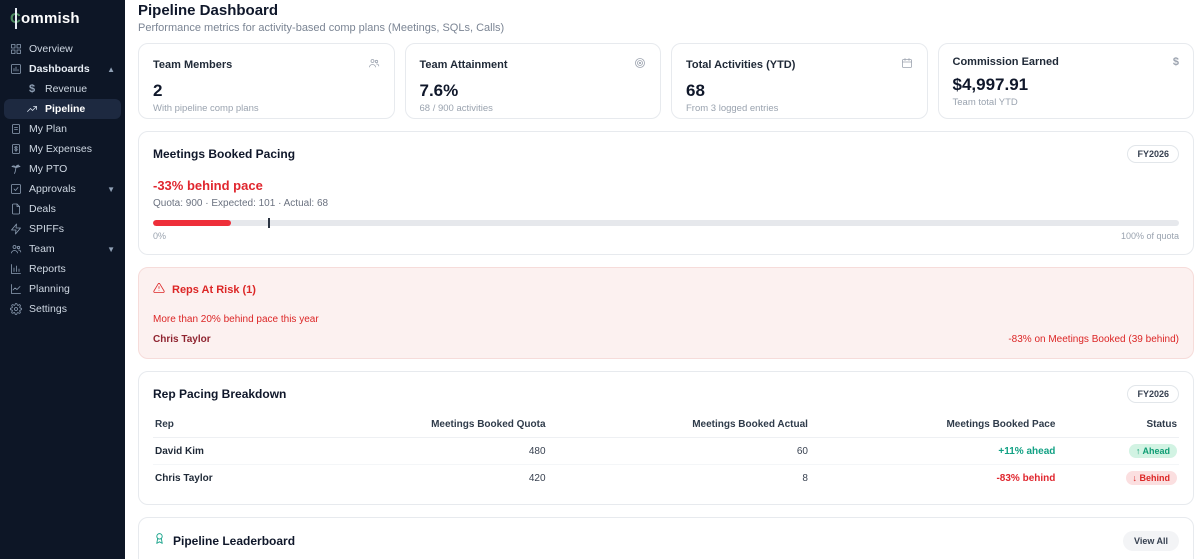  Describe the element at coordinates (1118, 425) in the screenshot. I see `col-header-status: Status` at that location.